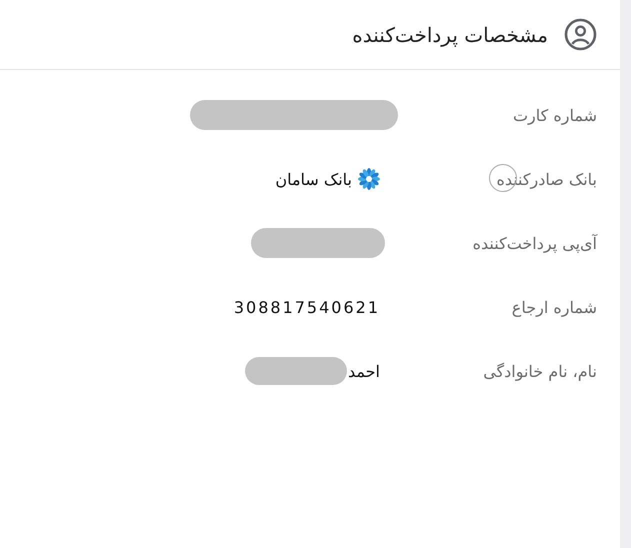 Image resolution: width=631 pixels, height=548 pixels. What do you see at coordinates (540, 371) in the screenshot?
I see `field-label: نام، نام خانوادگی` at bounding box center [540, 371].